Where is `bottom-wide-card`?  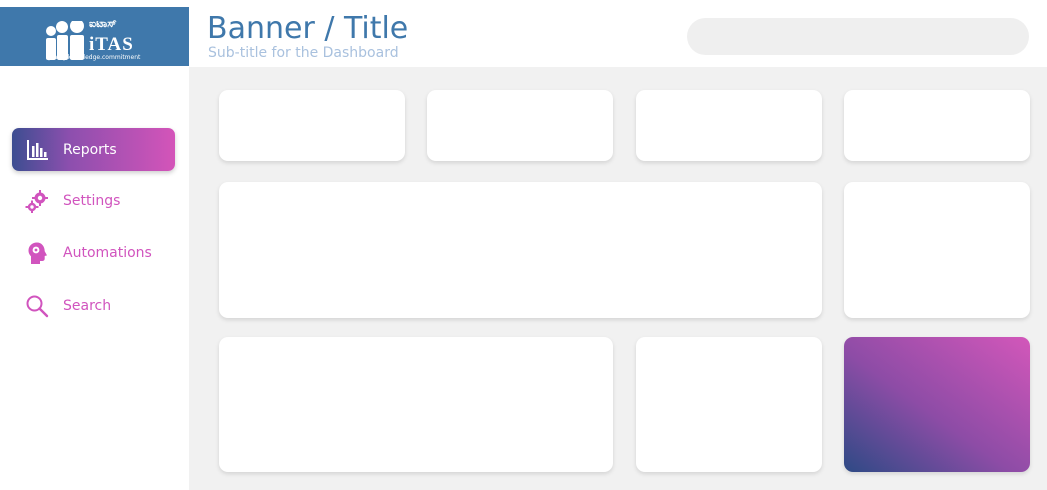 bottom-wide-card is located at coordinates (416, 404).